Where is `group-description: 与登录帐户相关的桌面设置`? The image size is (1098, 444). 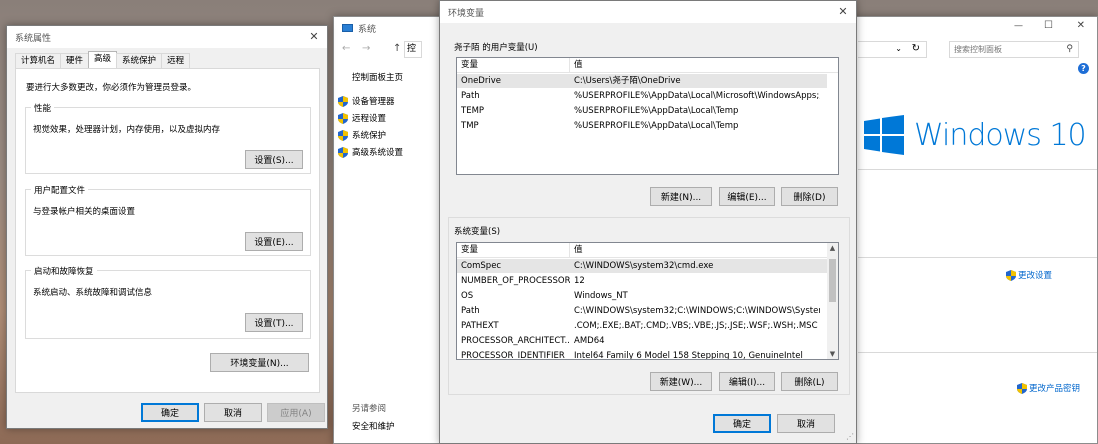 group-description: 与登录帐户相关的桌面设置 is located at coordinates (84, 212).